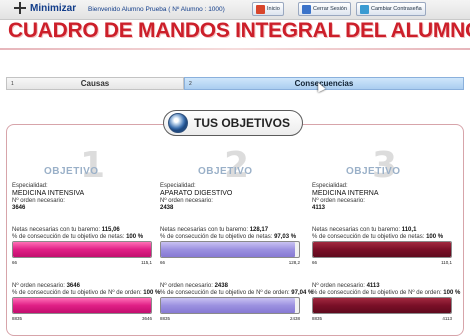 This screenshot has height=336, width=470. Describe the element at coordinates (48, 193) in the screenshot. I see `specialty-value: MEDICINA INTENSIVA` at that location.